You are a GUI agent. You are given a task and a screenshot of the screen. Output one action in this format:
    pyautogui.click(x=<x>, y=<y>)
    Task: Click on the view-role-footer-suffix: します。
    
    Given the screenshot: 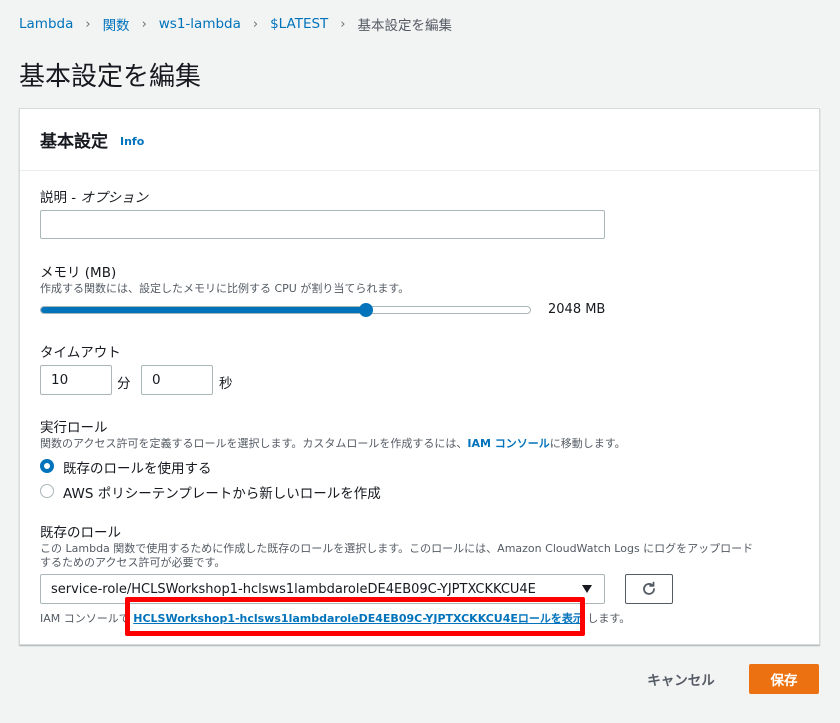 What is the action you would take?
    pyautogui.click(x=607, y=618)
    